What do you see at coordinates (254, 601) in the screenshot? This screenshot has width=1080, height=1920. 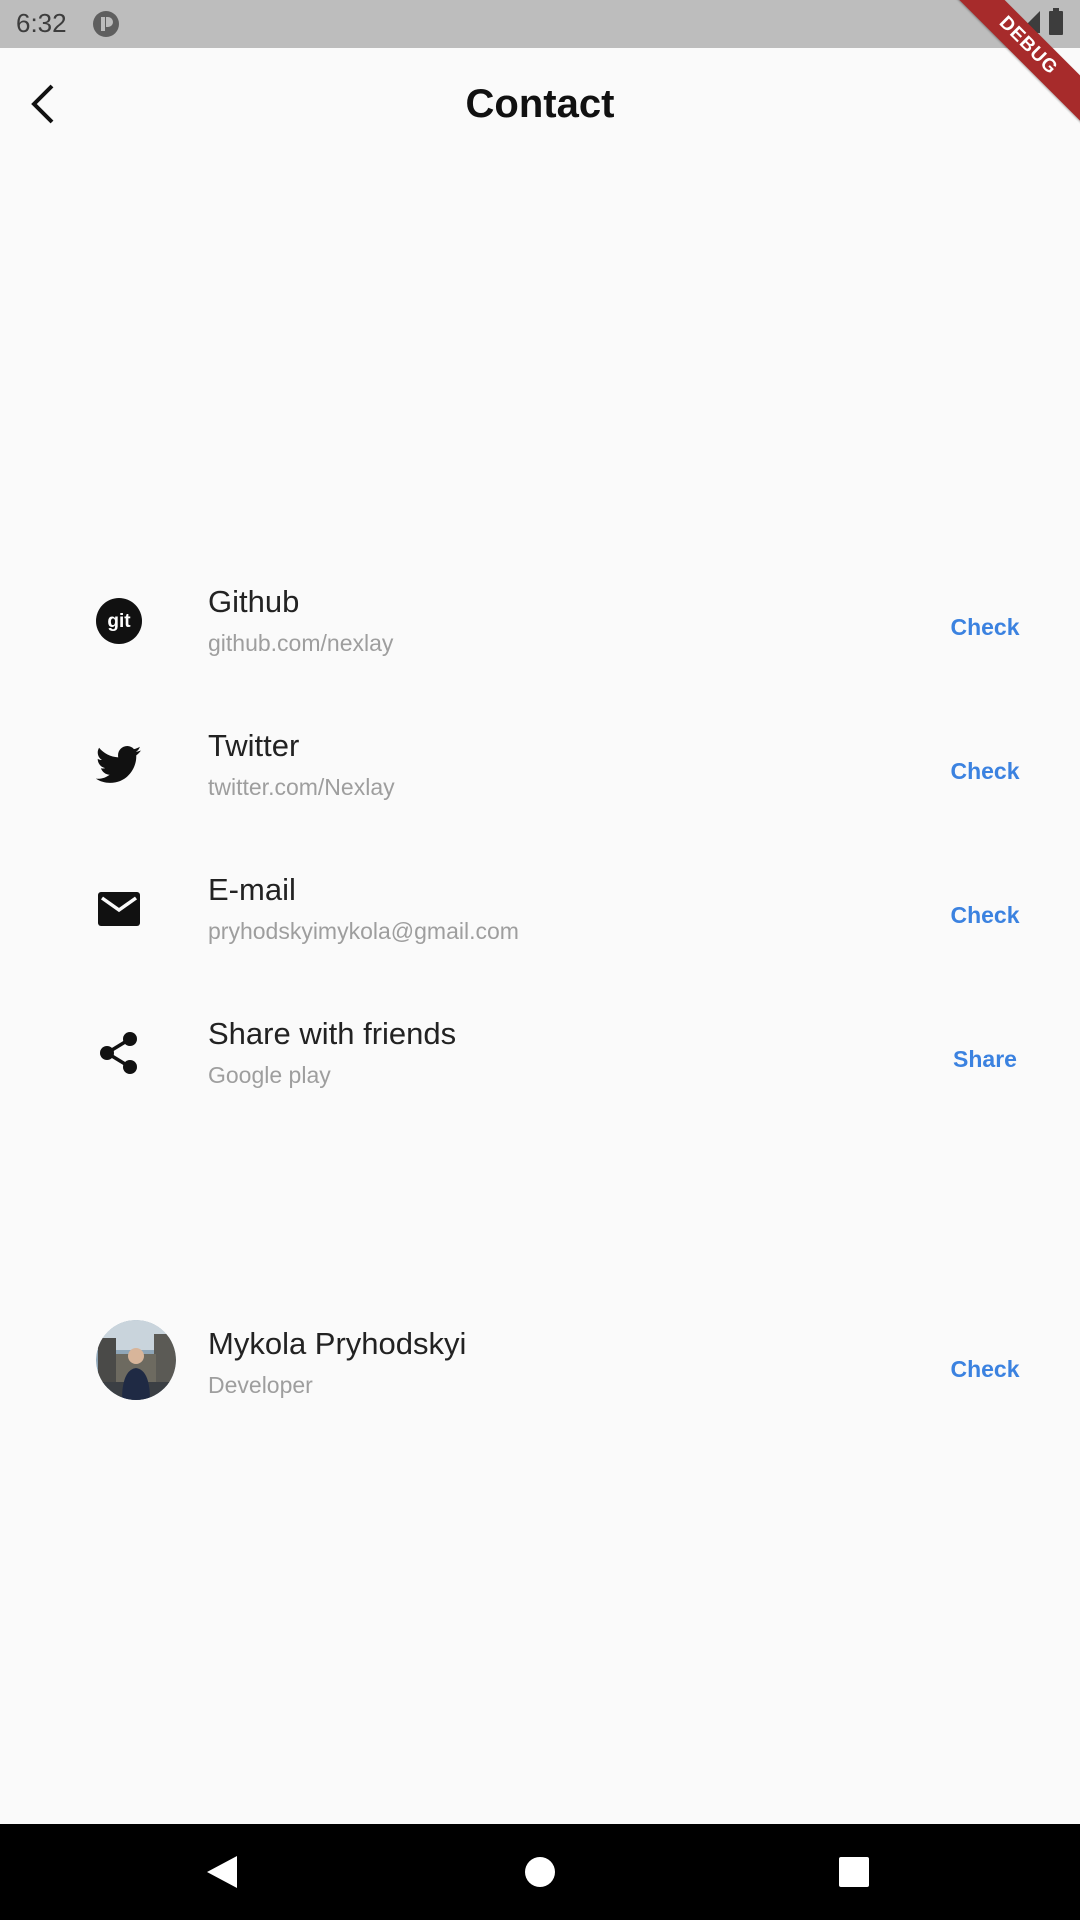 I see `contact-title: Github` at bounding box center [254, 601].